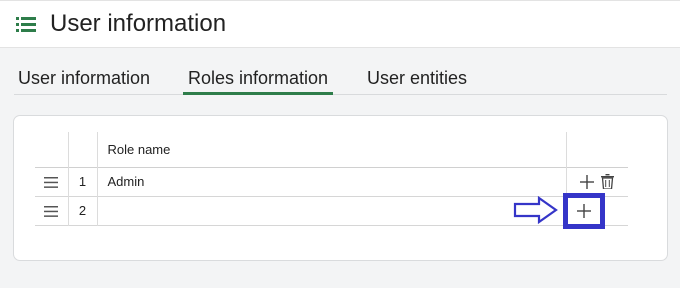  What do you see at coordinates (417, 81) in the screenshot?
I see `tab-user-entities: User entities` at bounding box center [417, 81].